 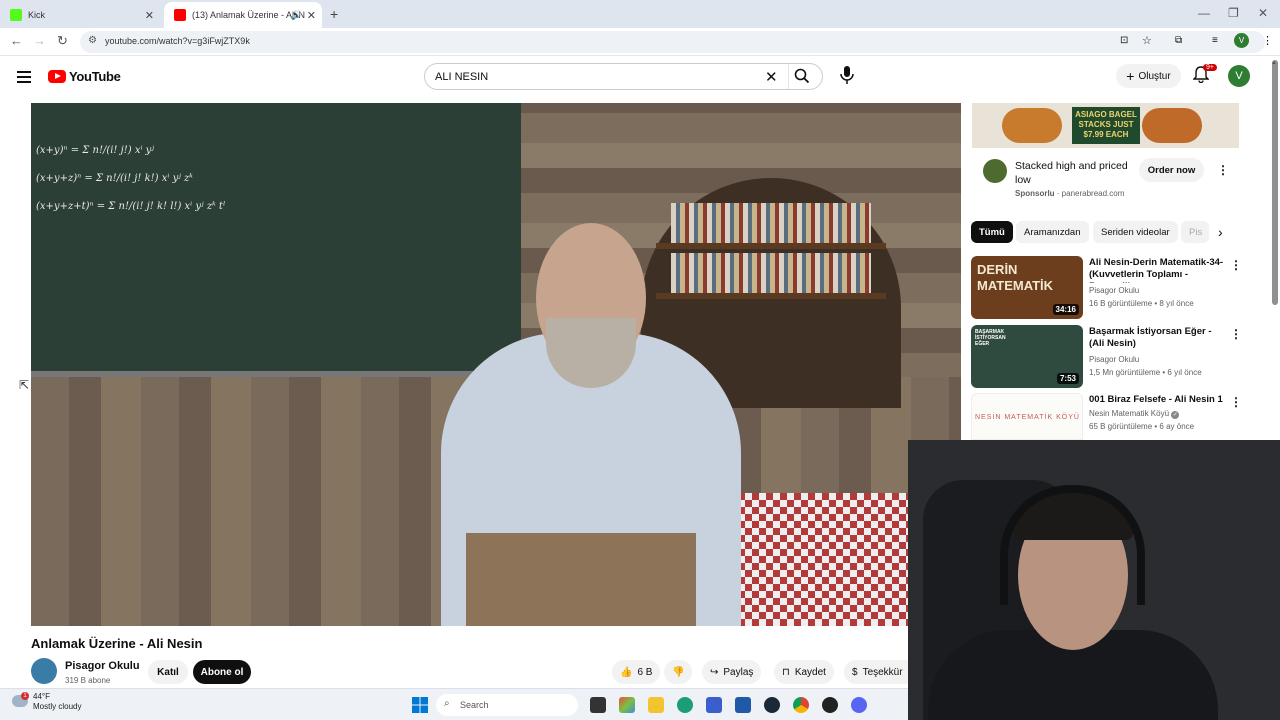 What do you see at coordinates (461, 77) in the screenshot?
I see `search-input: ALI NESIN` at bounding box center [461, 77].